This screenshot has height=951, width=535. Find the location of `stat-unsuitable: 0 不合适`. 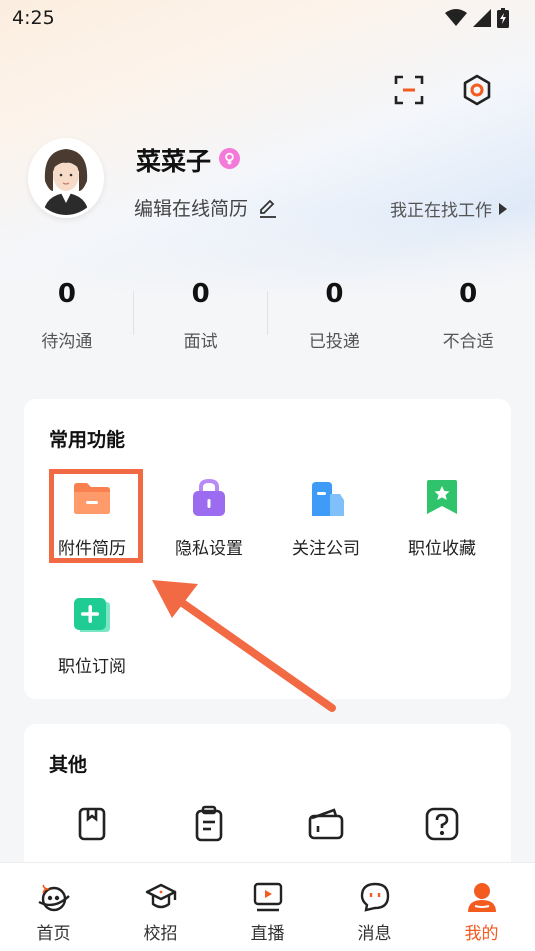

stat-unsuitable: 0 不合适 is located at coordinates (468, 320).